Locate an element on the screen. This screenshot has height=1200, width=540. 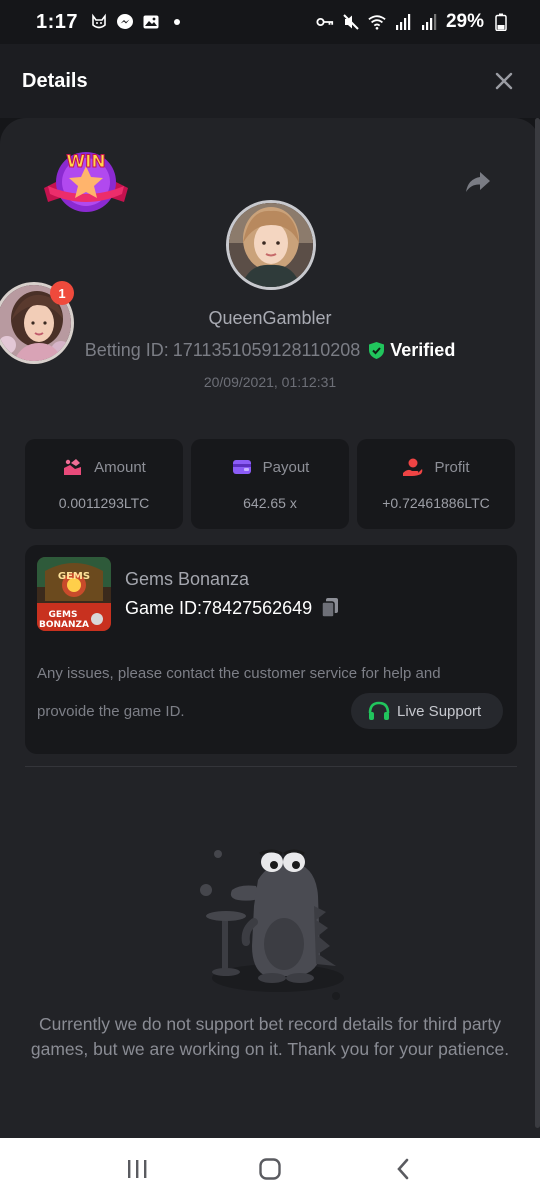
status-right-icons: 29% is located at coordinates (413, 22).